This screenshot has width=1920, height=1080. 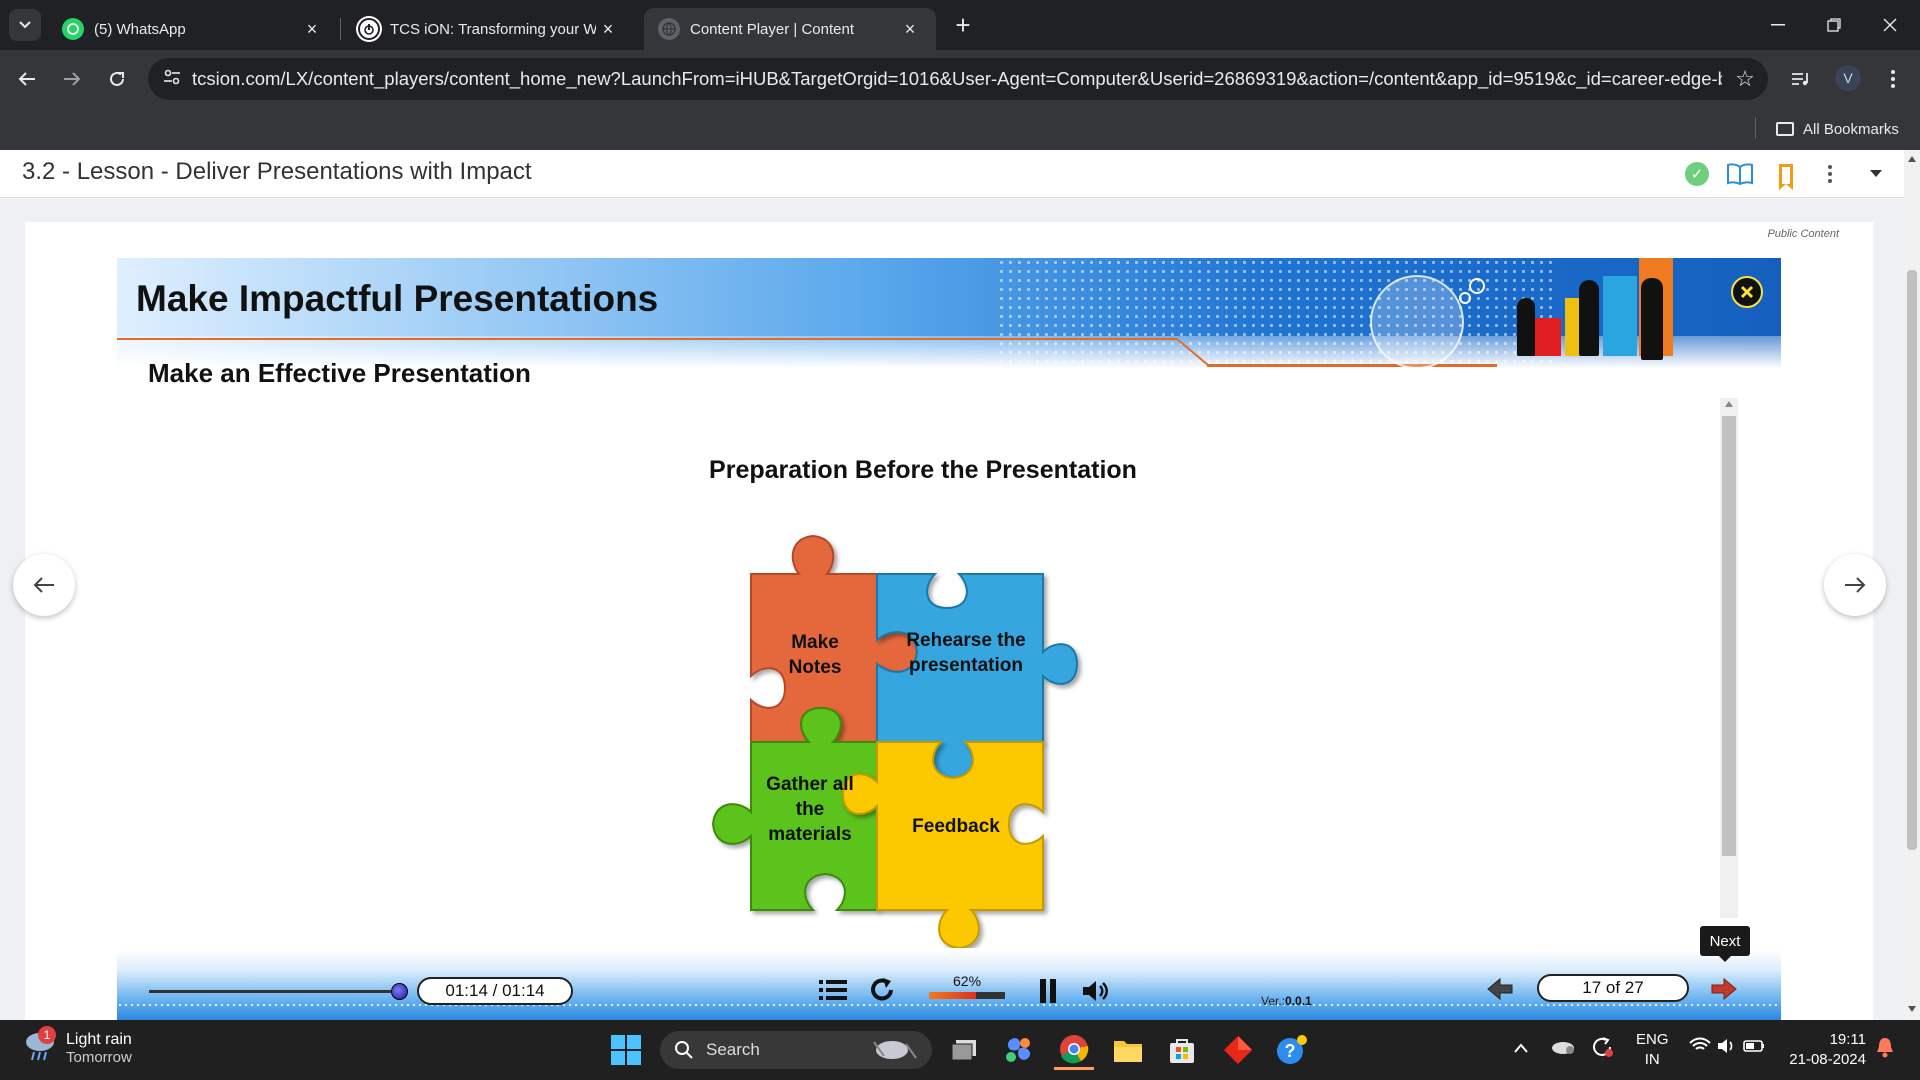 What do you see at coordinates (99, 1057) in the screenshot?
I see `weather-subtitle: Tomorrow` at bounding box center [99, 1057].